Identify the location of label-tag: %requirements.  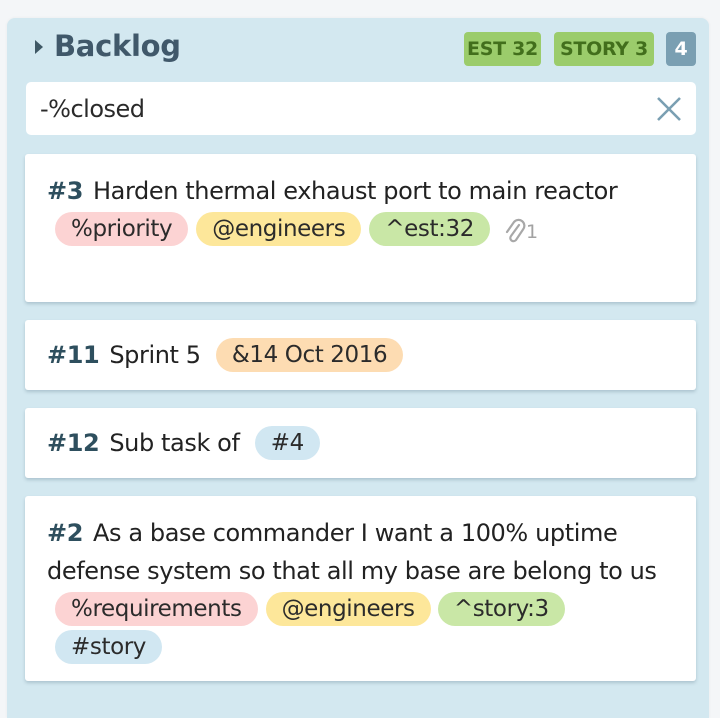
(156, 609).